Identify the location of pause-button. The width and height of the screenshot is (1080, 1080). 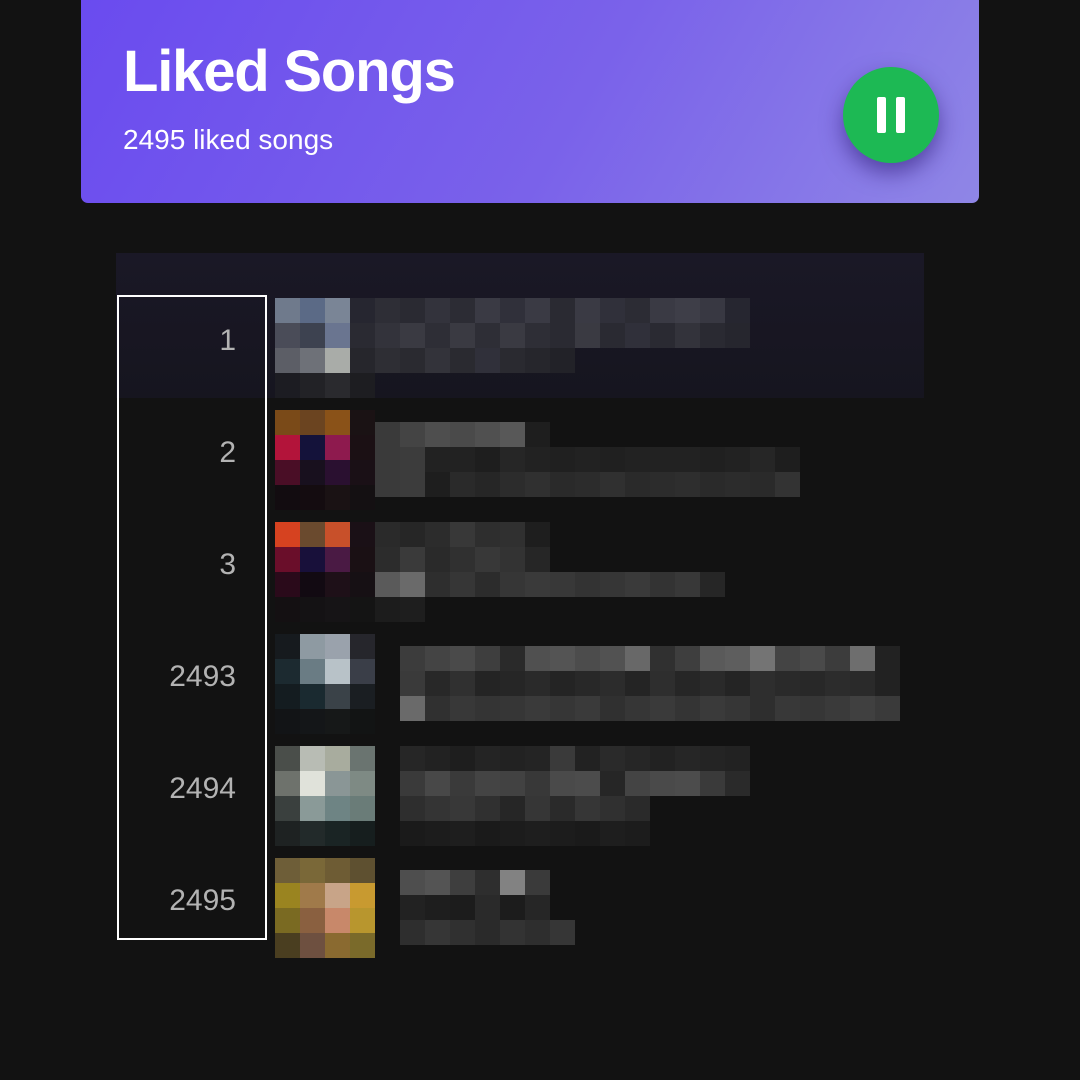
(891, 115).